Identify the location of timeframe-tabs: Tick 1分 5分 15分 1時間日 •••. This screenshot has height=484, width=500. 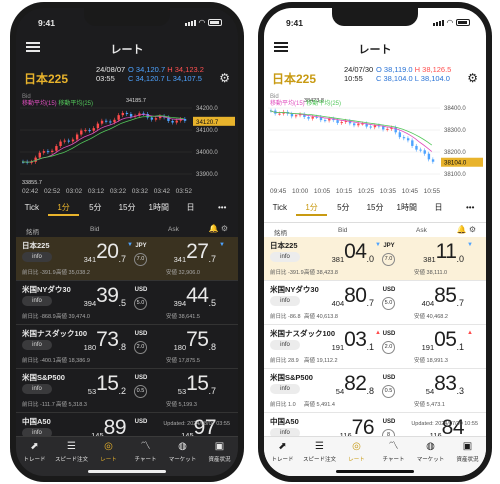
(375, 208).